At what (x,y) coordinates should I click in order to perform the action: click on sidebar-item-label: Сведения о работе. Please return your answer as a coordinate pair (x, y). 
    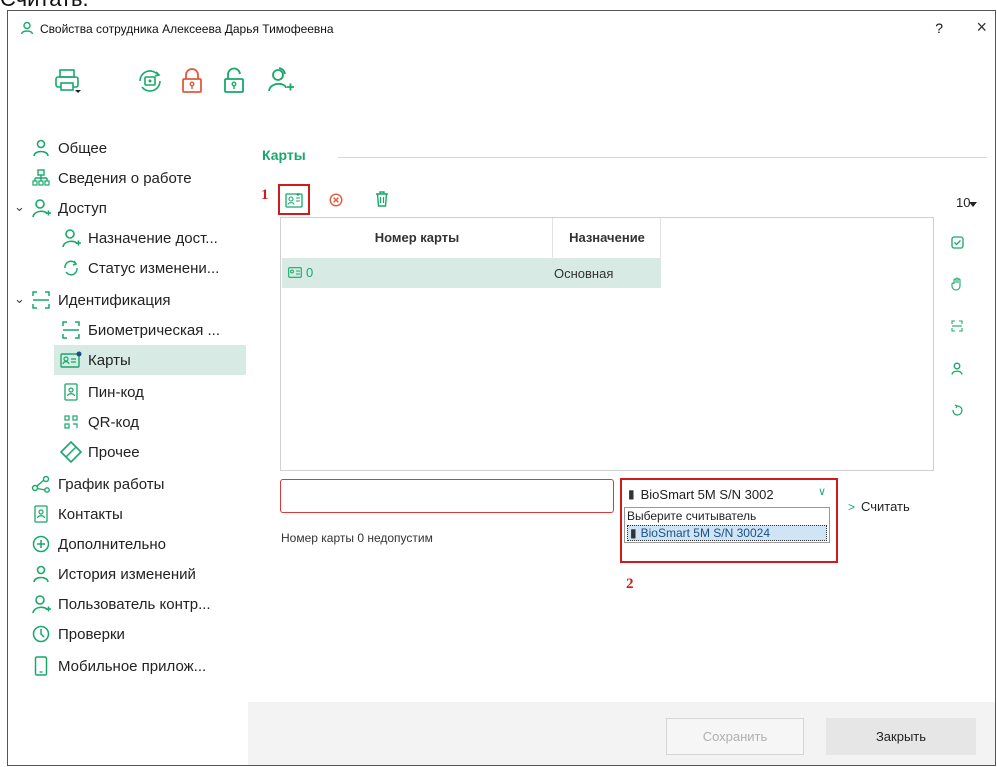
    Looking at the image, I should click on (125, 178).